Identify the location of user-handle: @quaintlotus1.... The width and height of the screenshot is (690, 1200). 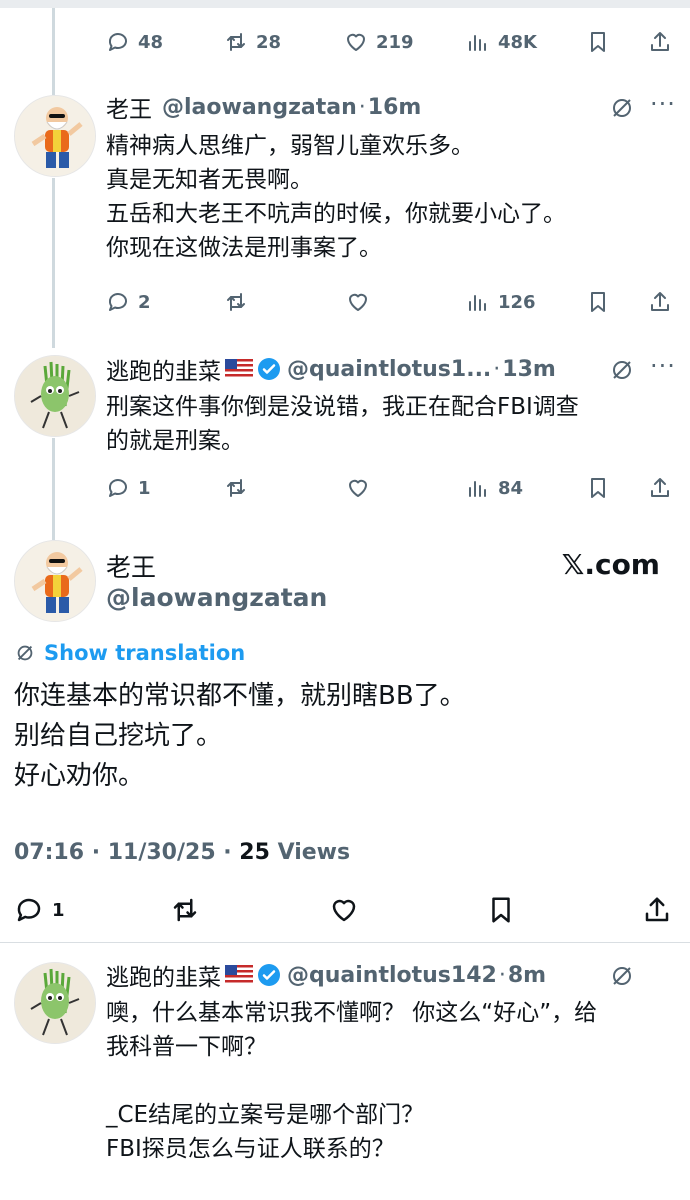
(389, 369).